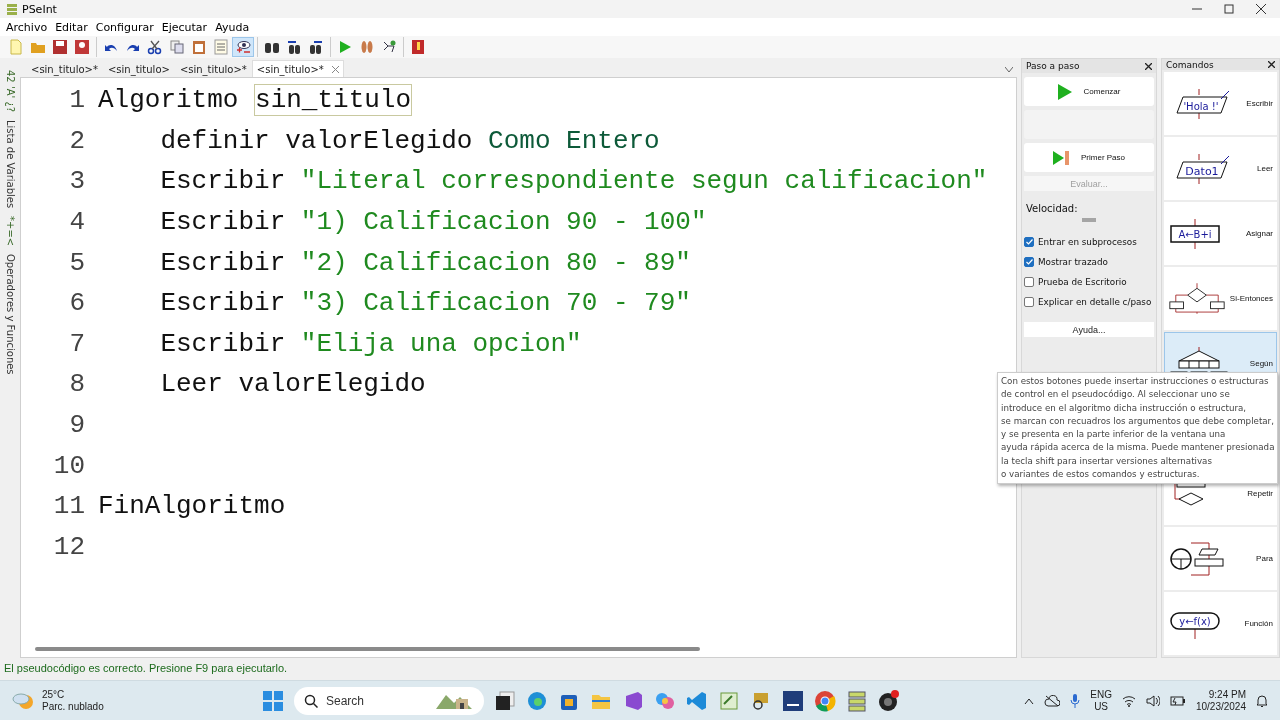 This screenshot has height=720, width=1280. What do you see at coordinates (311, 700) in the screenshot?
I see `search-icon` at bounding box center [311, 700].